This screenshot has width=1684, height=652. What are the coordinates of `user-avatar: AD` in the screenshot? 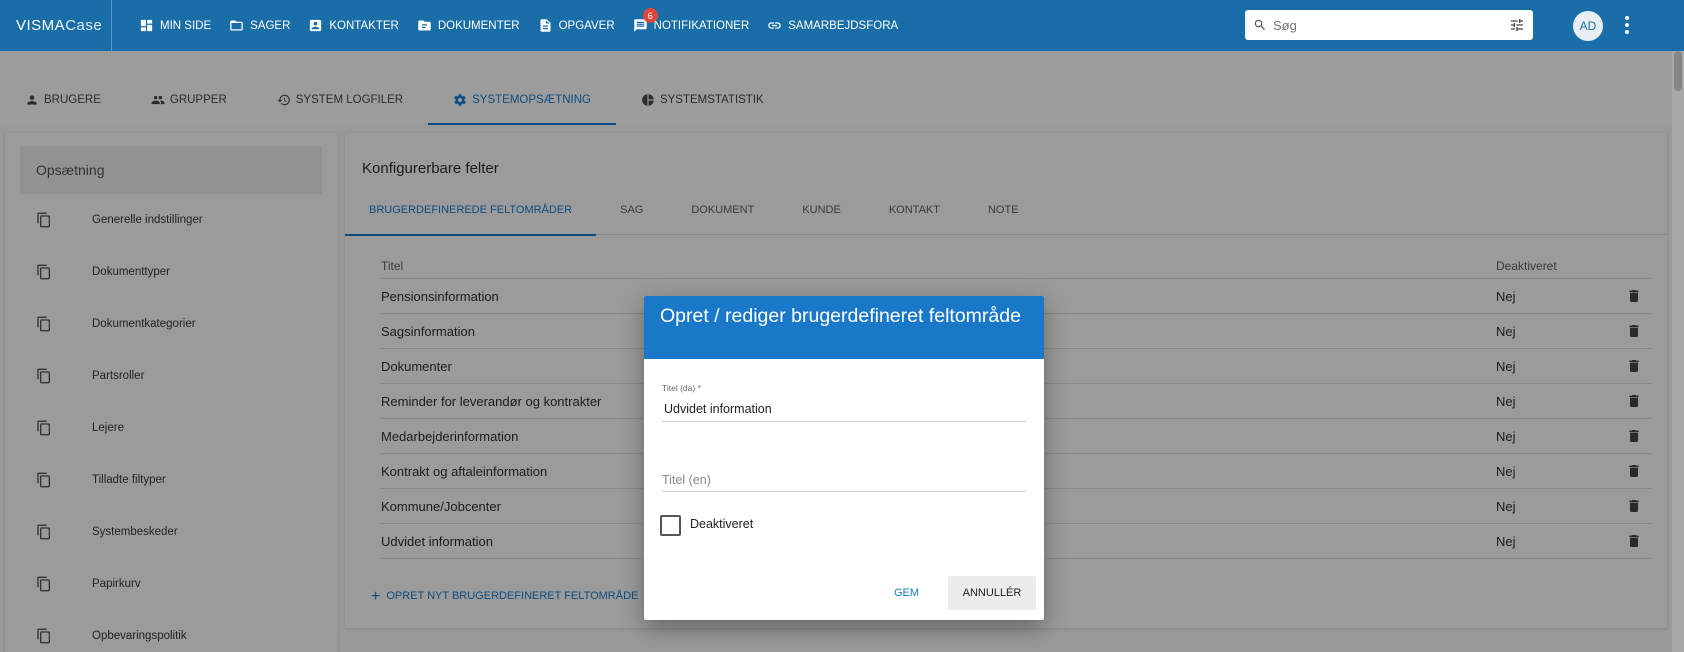 It's located at (1588, 26).